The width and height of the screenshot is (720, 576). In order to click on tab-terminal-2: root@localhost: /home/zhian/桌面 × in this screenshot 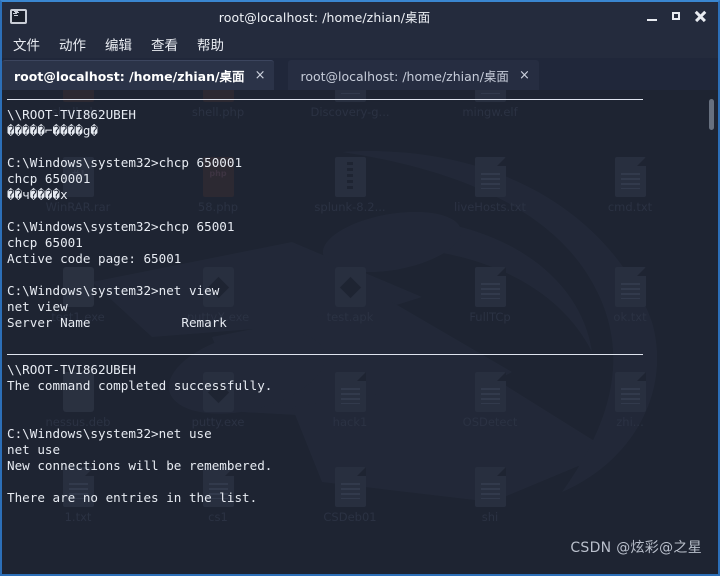, I will do `click(413, 75)`.